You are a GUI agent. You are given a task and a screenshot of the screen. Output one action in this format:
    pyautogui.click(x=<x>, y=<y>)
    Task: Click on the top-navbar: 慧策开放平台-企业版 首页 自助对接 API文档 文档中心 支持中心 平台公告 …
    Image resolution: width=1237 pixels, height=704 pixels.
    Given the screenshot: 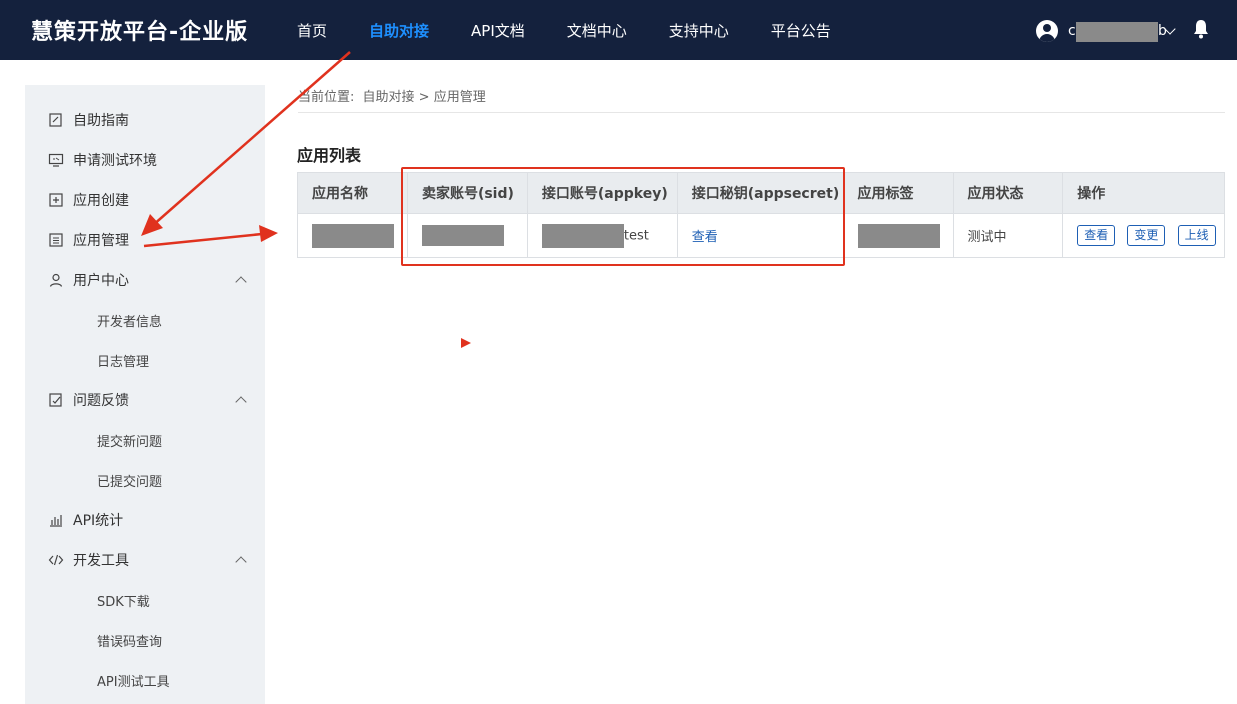 What is the action you would take?
    pyautogui.click(x=618, y=30)
    